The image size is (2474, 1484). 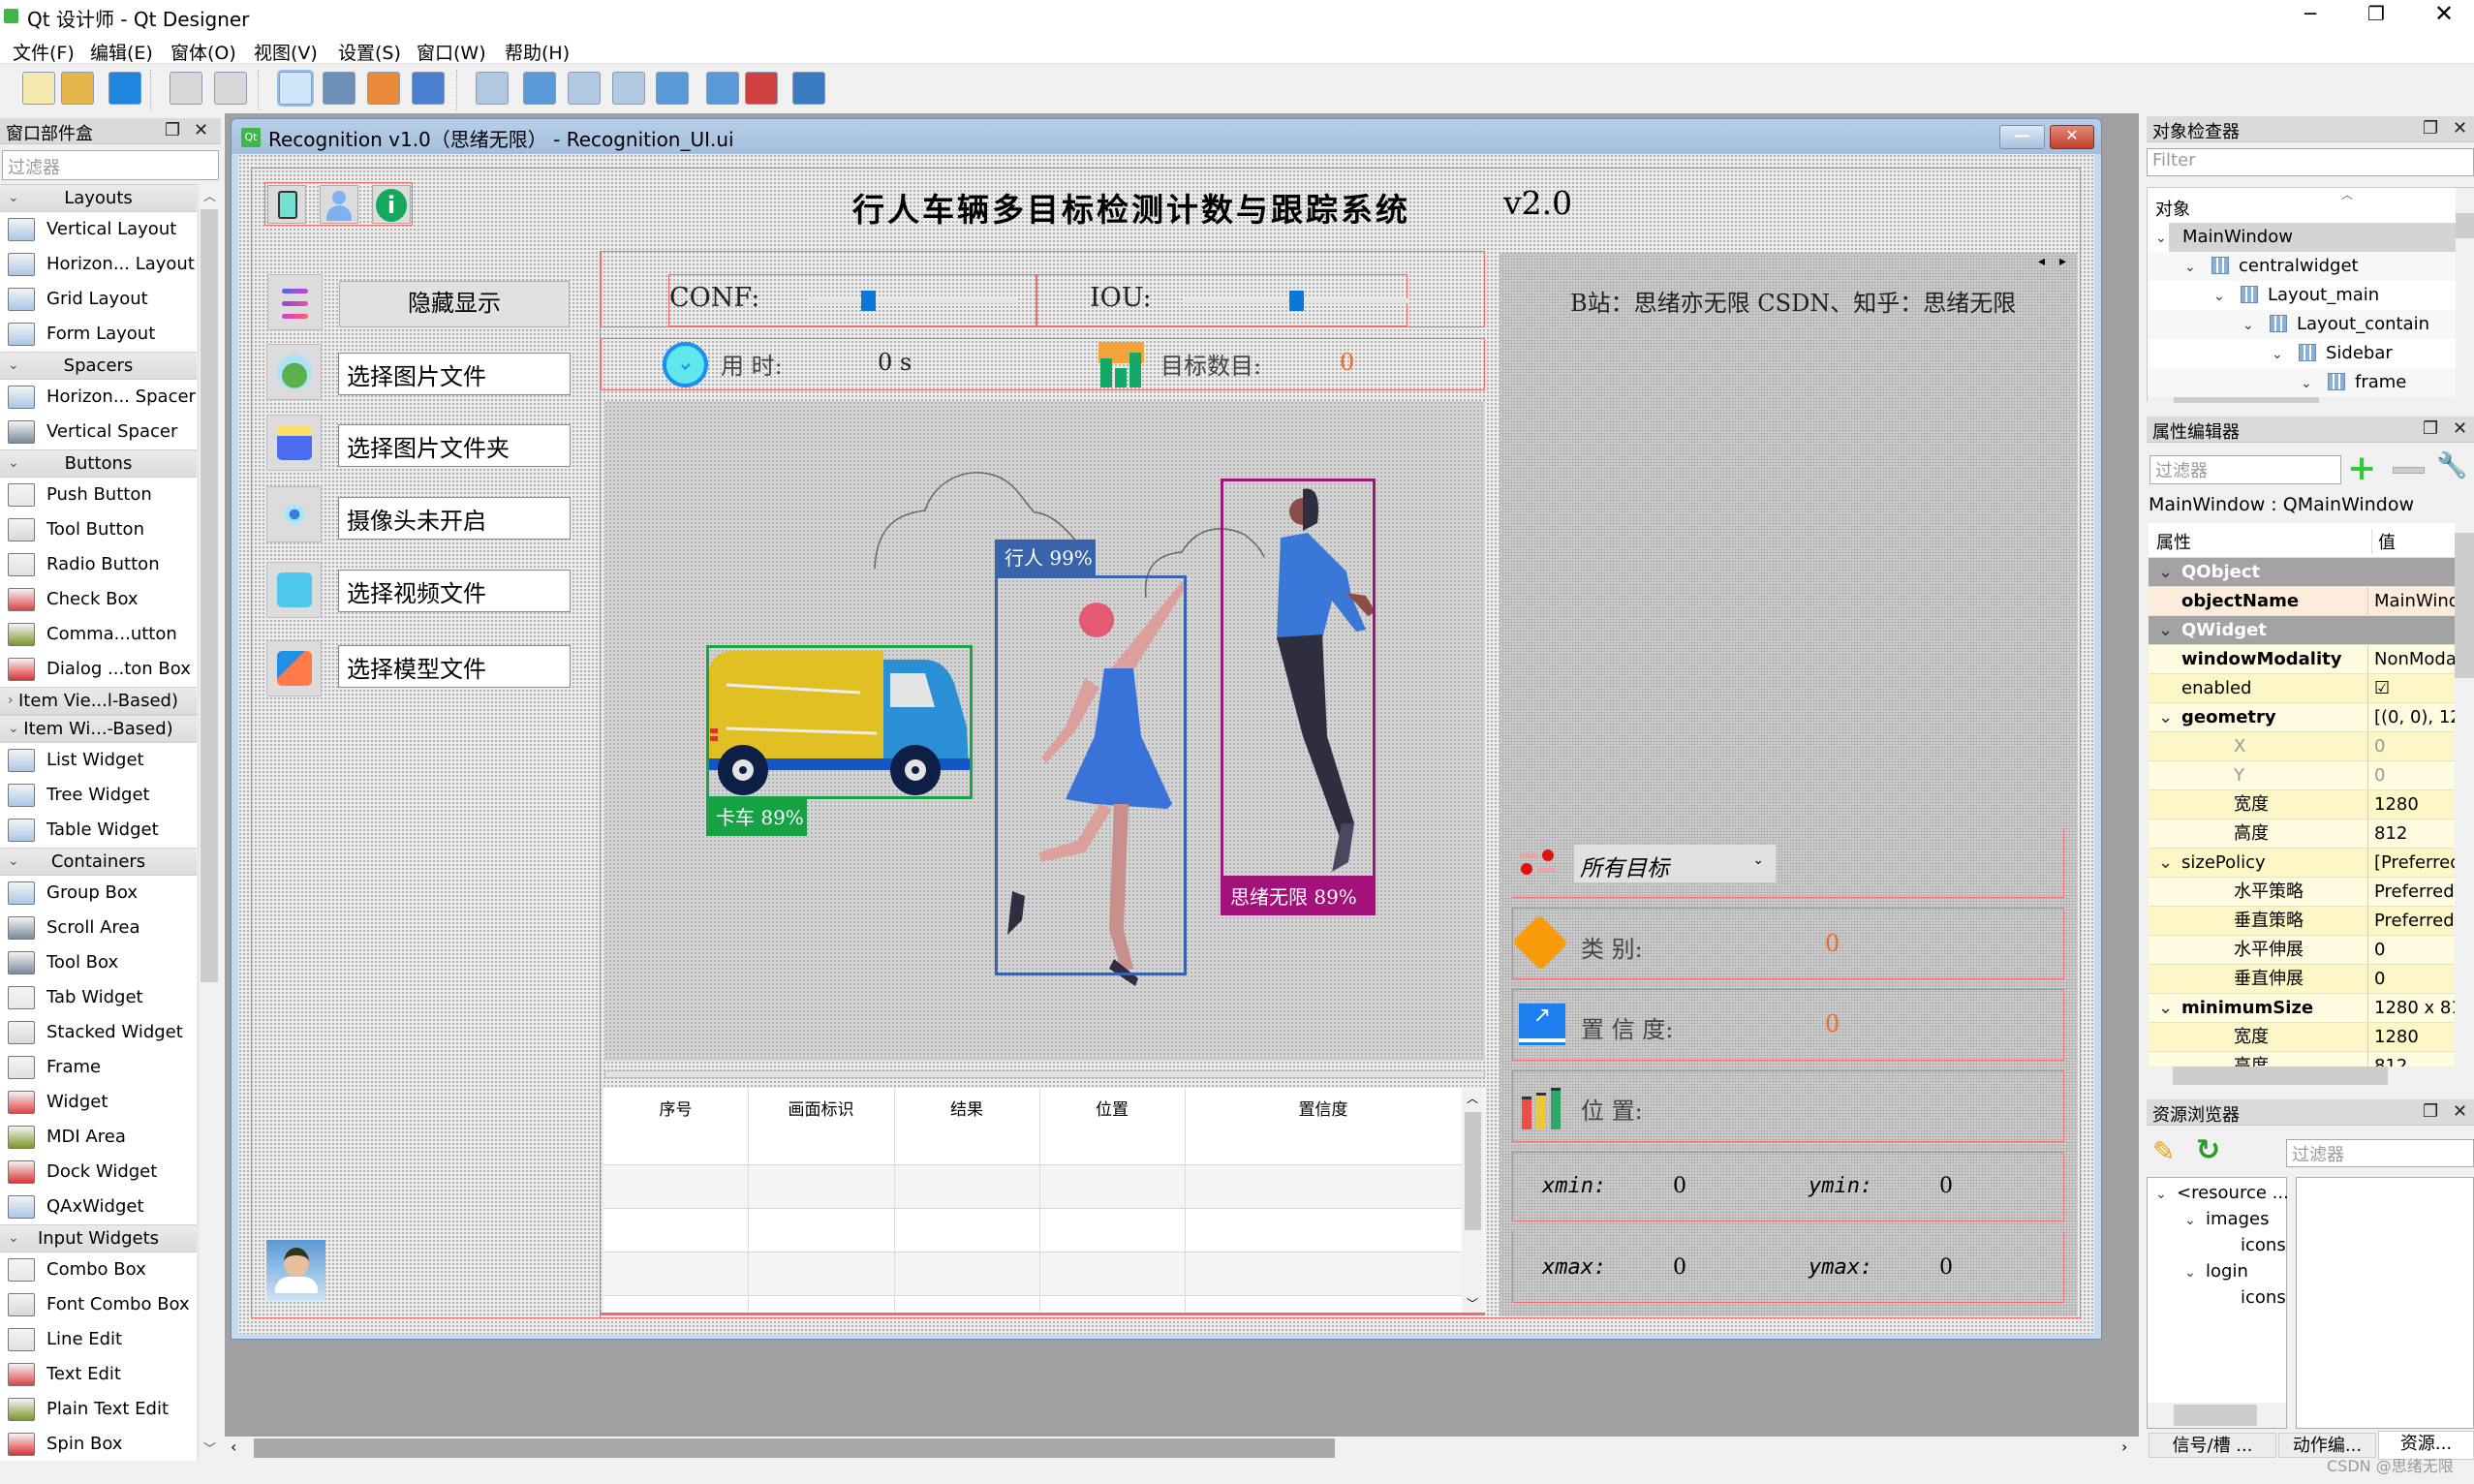 I want to click on resource-filter-input: 过滤器, so click(x=2380, y=1153).